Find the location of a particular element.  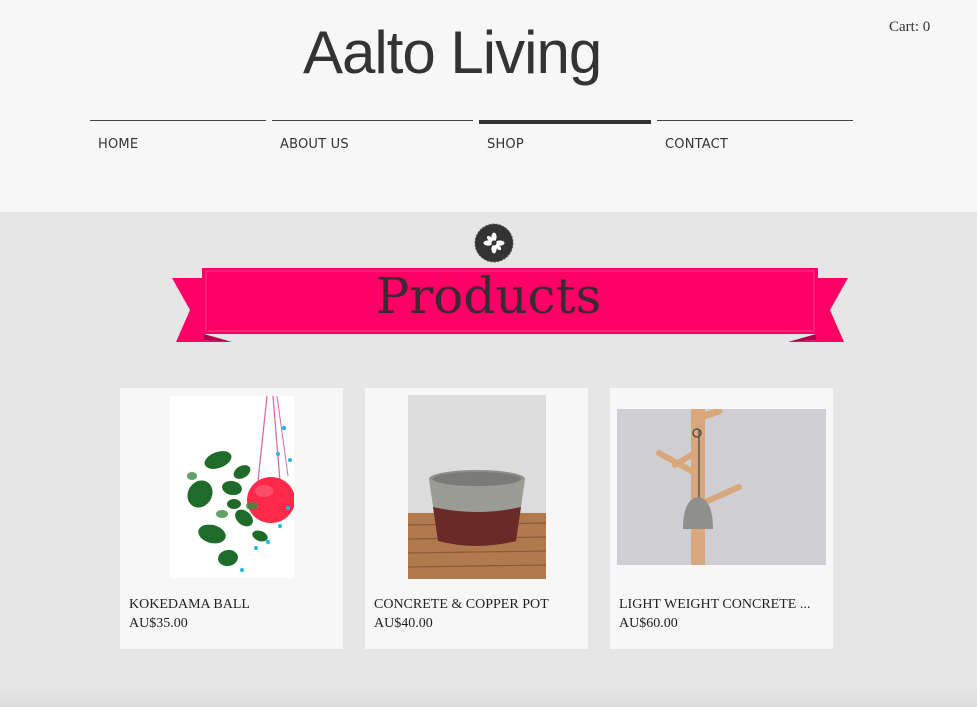

footer-divider is located at coordinates (488, 696).